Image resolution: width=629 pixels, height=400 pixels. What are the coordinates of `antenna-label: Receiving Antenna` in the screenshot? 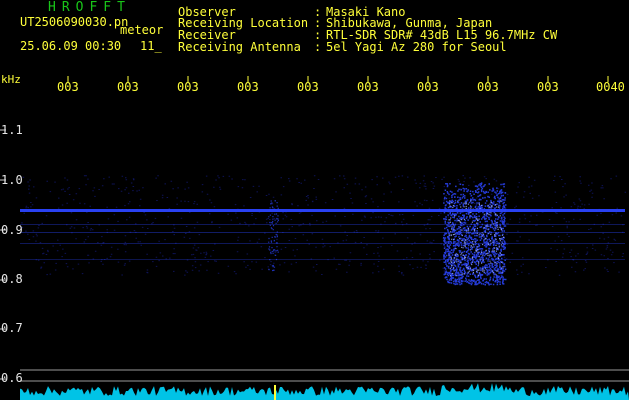 It's located at (239, 47).